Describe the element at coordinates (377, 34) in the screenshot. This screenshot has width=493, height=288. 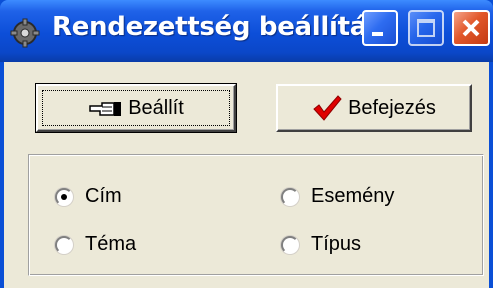
I see `minimize-icon` at that location.